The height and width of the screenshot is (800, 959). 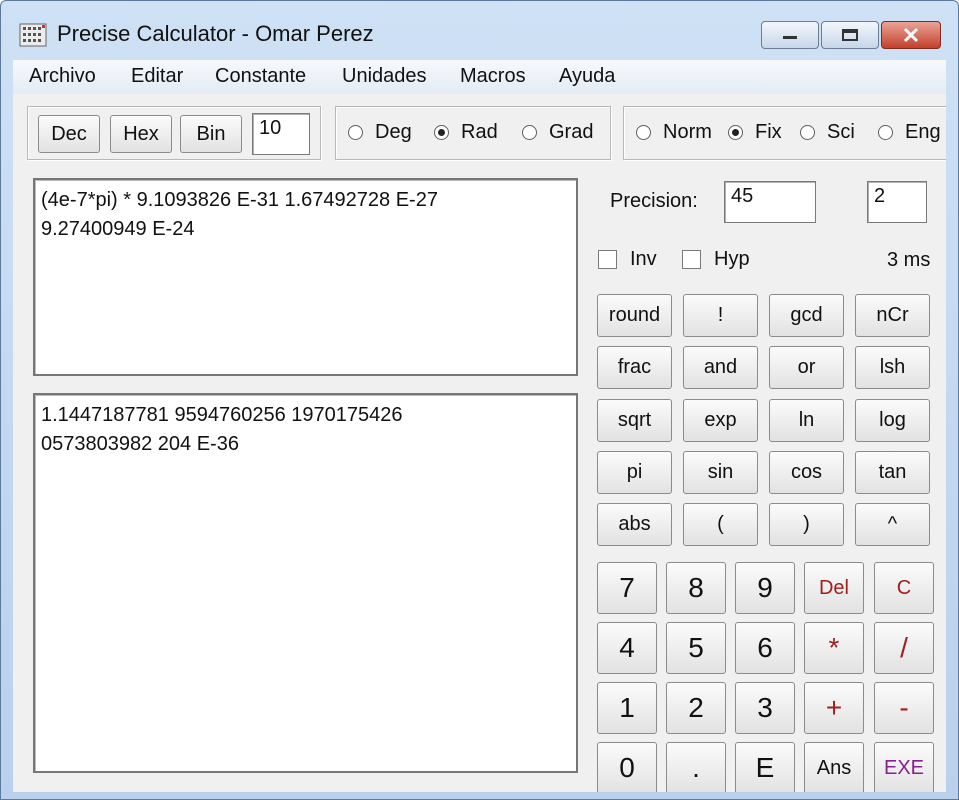 What do you see at coordinates (215, 33) in the screenshot?
I see `window-title: Precise Calculator - Omar Perez` at bounding box center [215, 33].